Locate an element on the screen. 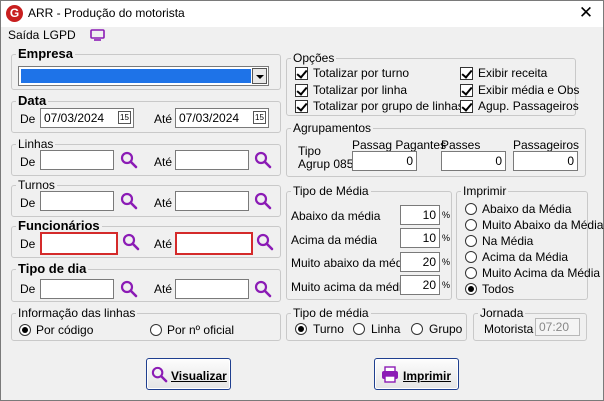  radio-linha-label: Linha is located at coordinates (385, 329).